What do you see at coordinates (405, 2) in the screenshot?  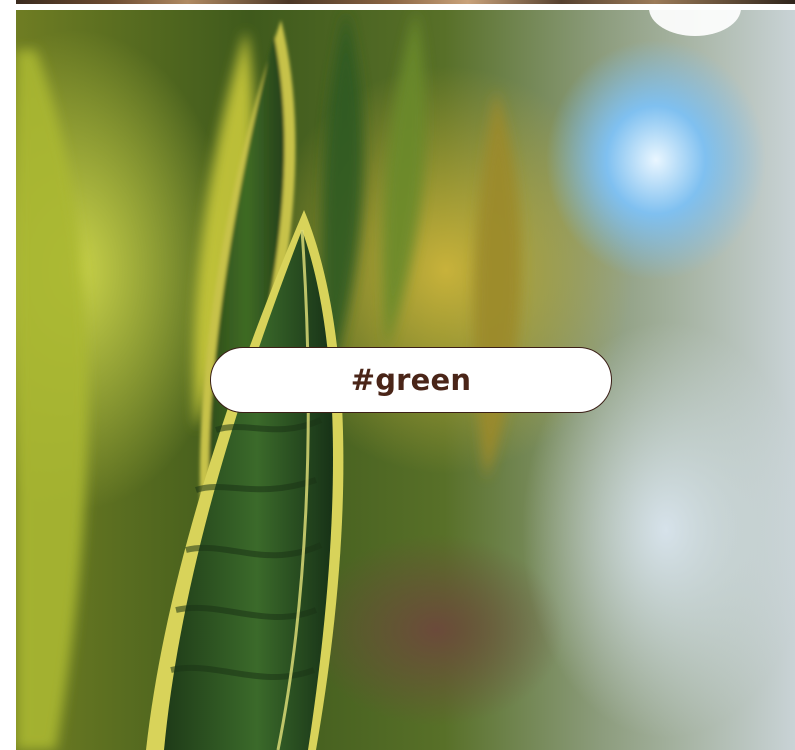 I see `previous-tile-image-strip` at bounding box center [405, 2].